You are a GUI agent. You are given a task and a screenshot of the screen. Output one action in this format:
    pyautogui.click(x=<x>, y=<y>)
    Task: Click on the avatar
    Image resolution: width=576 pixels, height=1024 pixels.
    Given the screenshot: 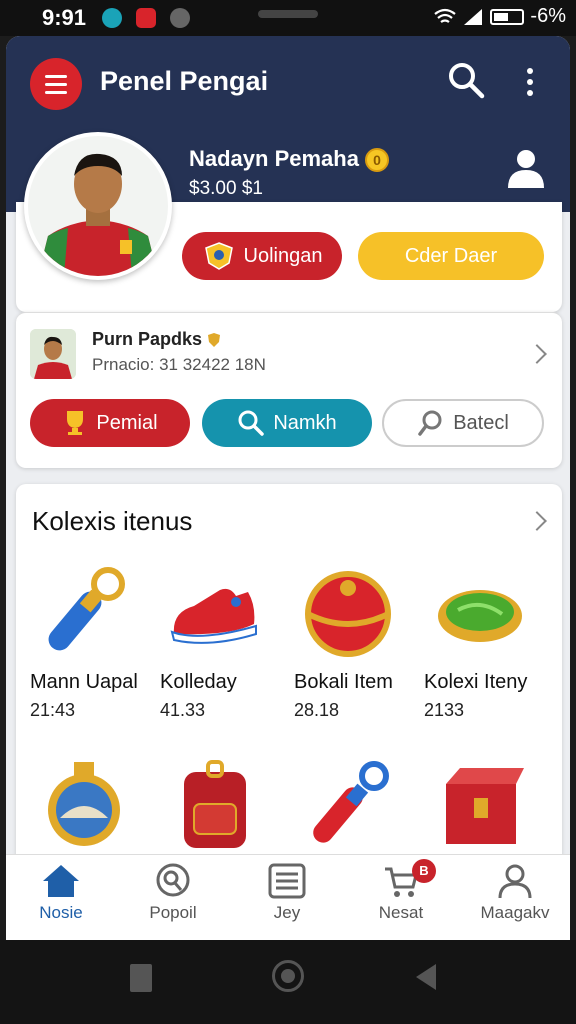 What is the action you would take?
    pyautogui.click(x=98, y=206)
    